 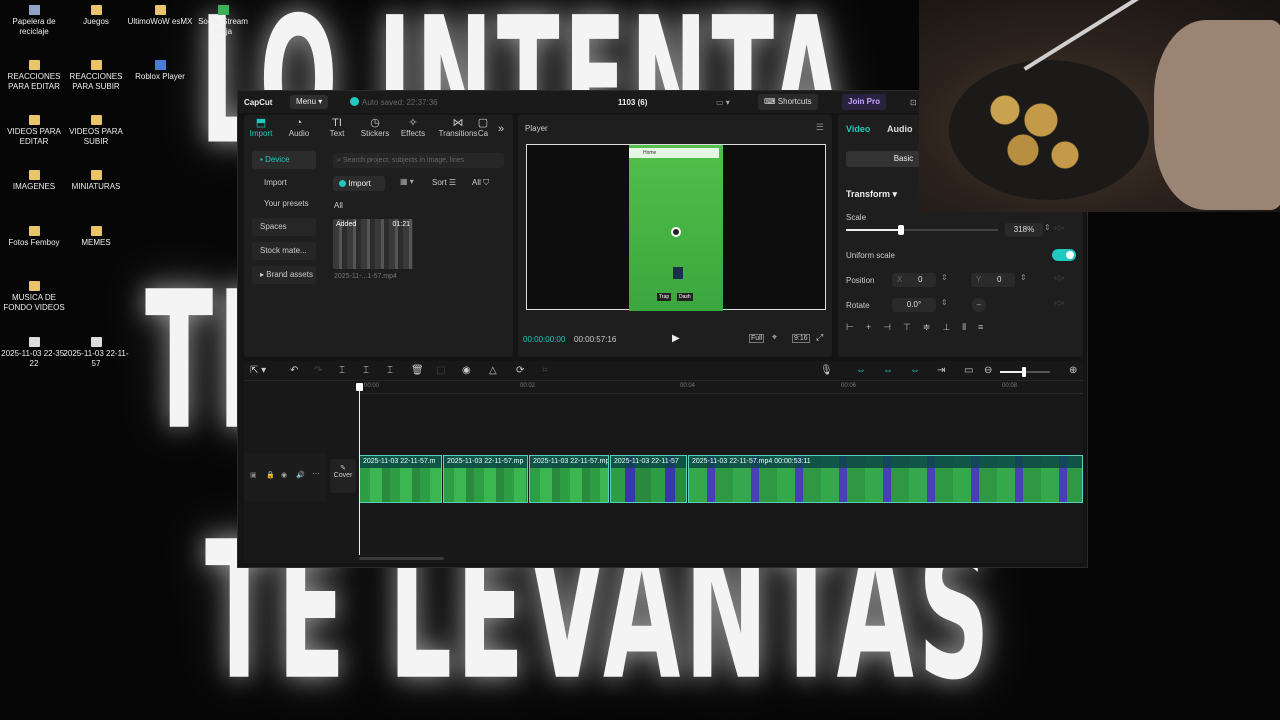 What do you see at coordinates (258, 370) in the screenshot?
I see `select-tool-icon: ⇱ ▾` at bounding box center [258, 370].